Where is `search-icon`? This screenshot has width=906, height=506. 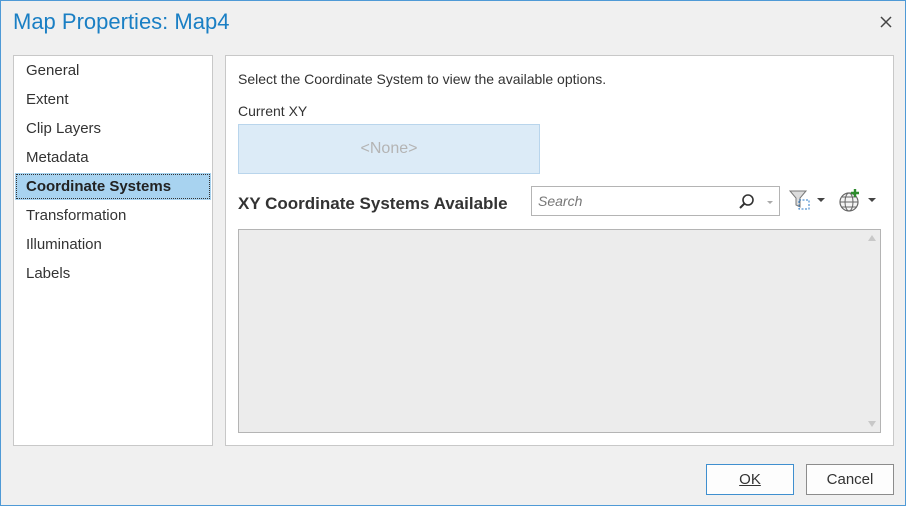 search-icon is located at coordinates (747, 202).